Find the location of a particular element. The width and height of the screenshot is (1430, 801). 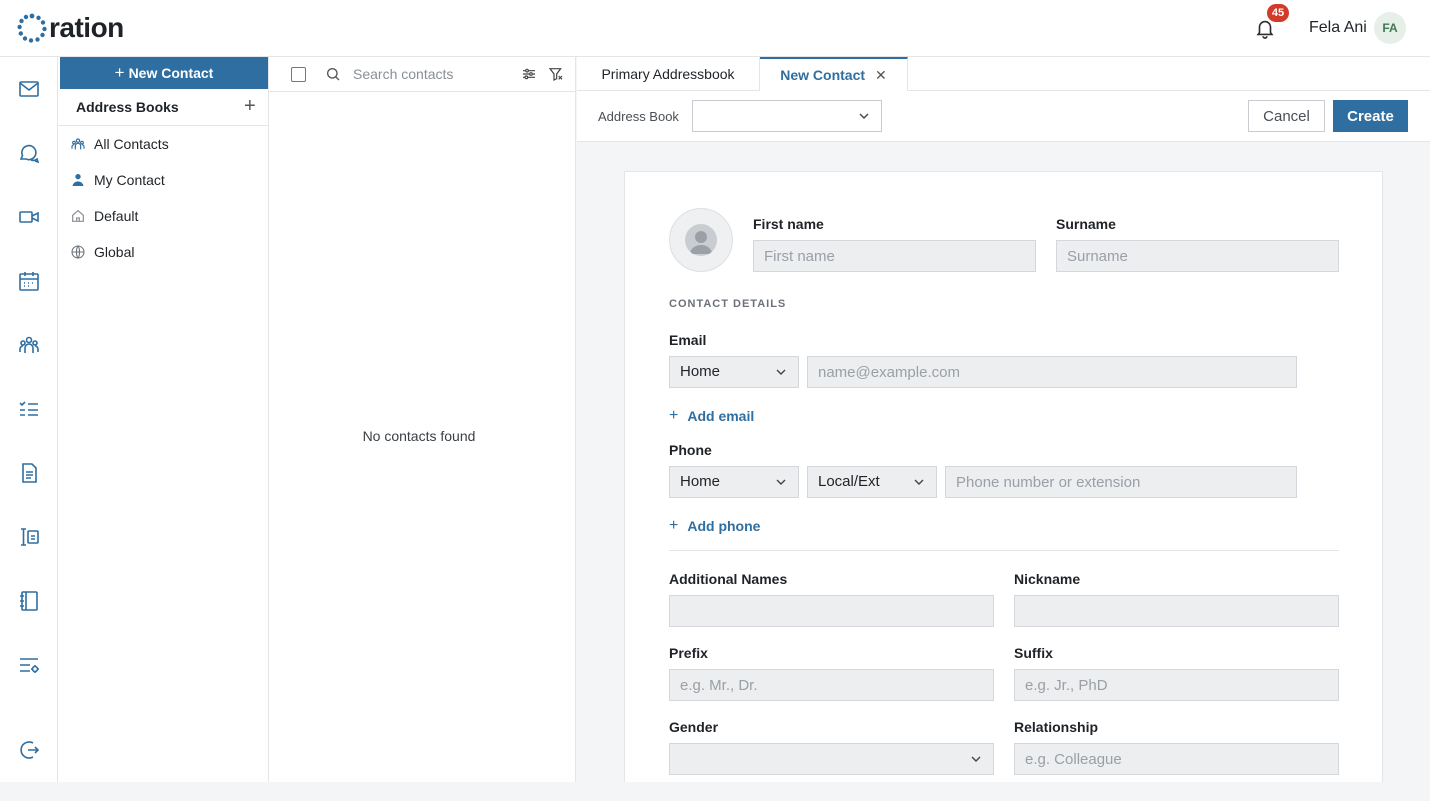

tab-bar: Primary Addressbook New Contact ✕ is located at coordinates (1003, 74).